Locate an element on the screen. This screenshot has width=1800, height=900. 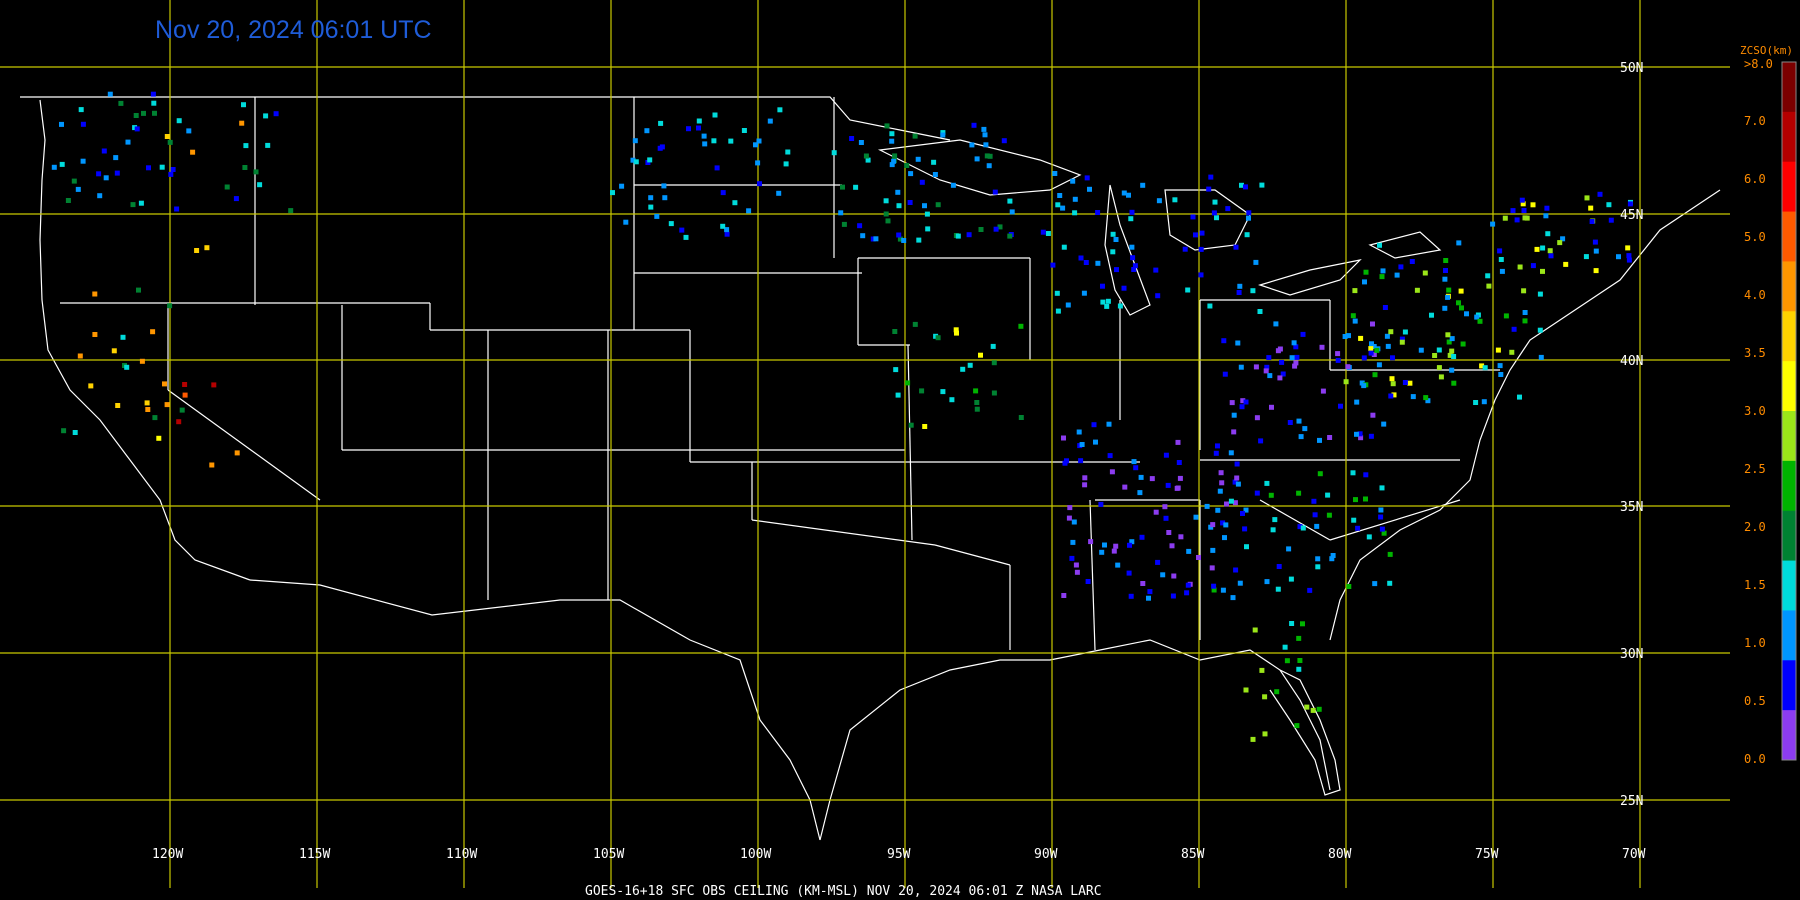
longitude-label: 85W is located at coordinates (1193, 854).